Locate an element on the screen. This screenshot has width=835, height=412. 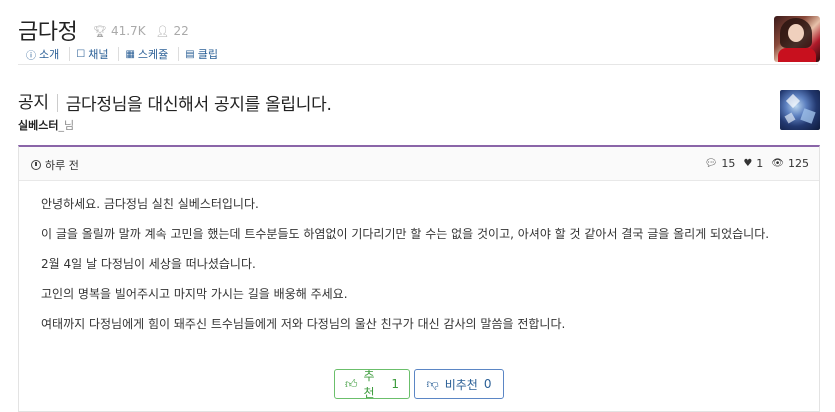
follower-count: 41.7K is located at coordinates (128, 31).